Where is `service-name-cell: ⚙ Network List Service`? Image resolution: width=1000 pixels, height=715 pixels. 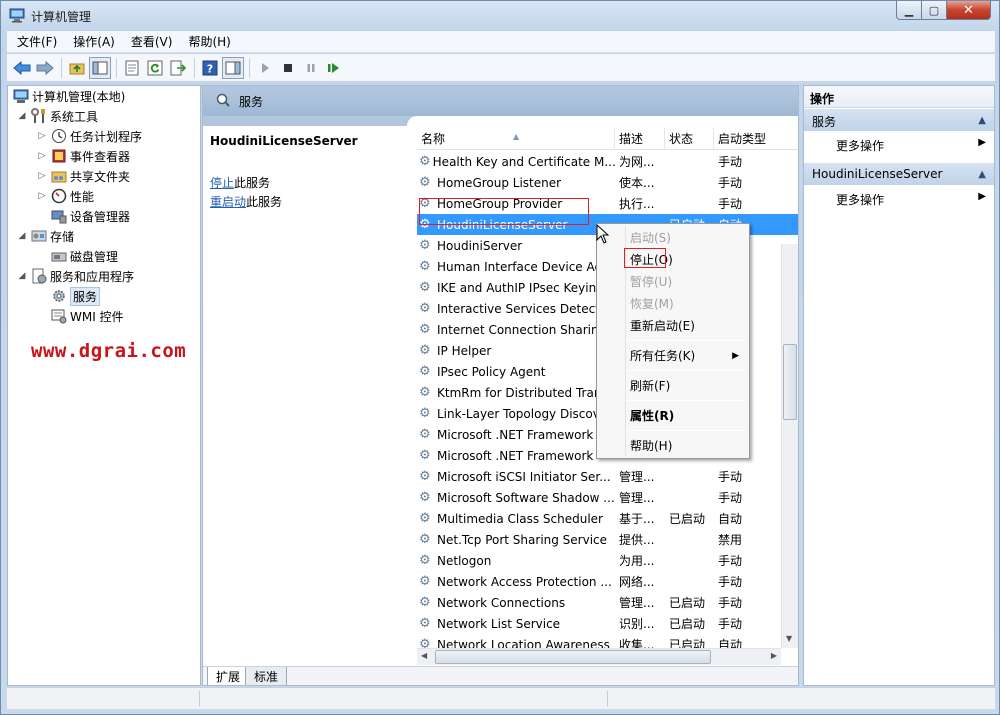
service-name-cell: ⚙ Network List Service is located at coordinates (516, 623).